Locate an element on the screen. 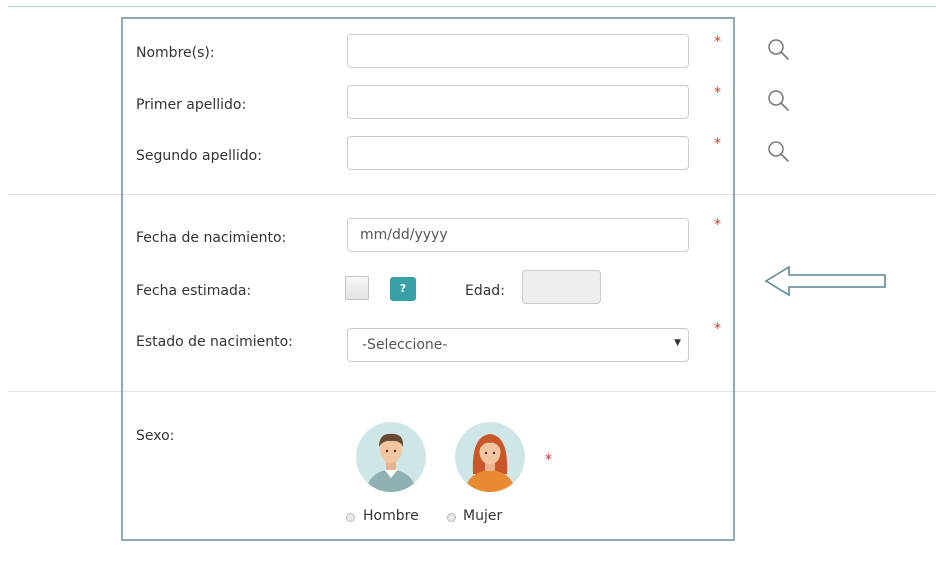 This screenshot has width=936, height=569. male-radio is located at coordinates (350, 517).